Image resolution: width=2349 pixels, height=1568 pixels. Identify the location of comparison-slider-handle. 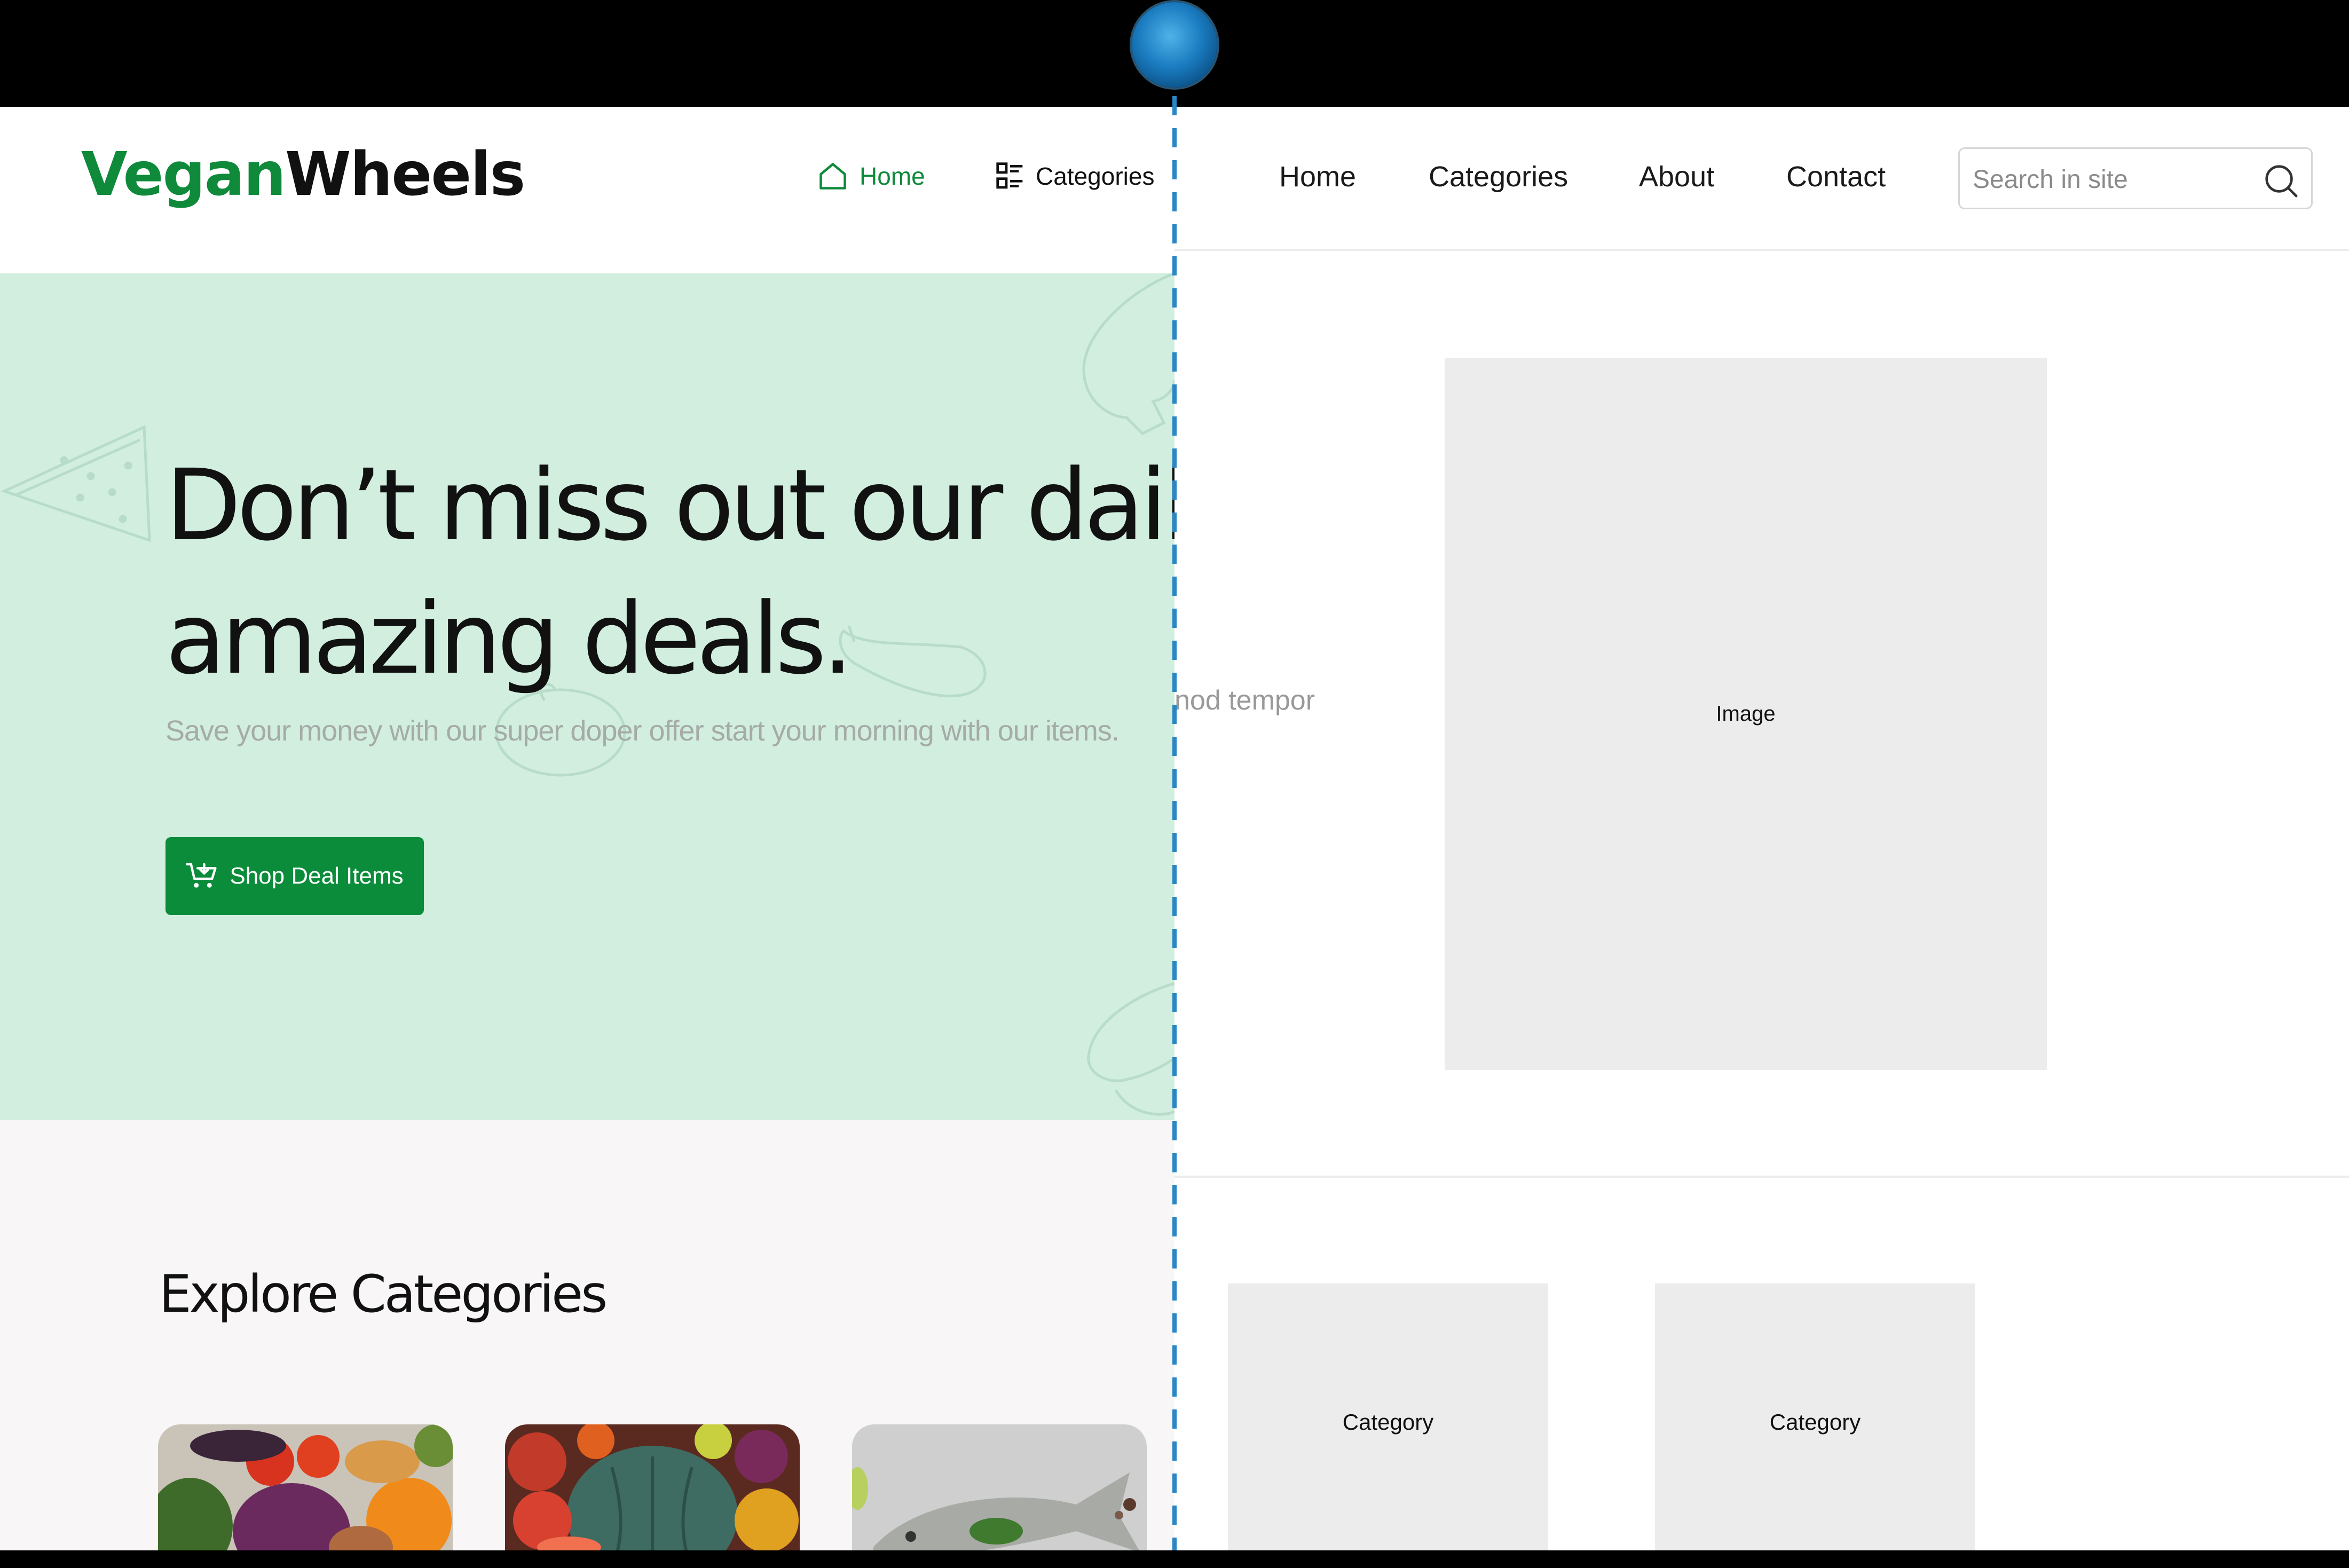
(1174, 45).